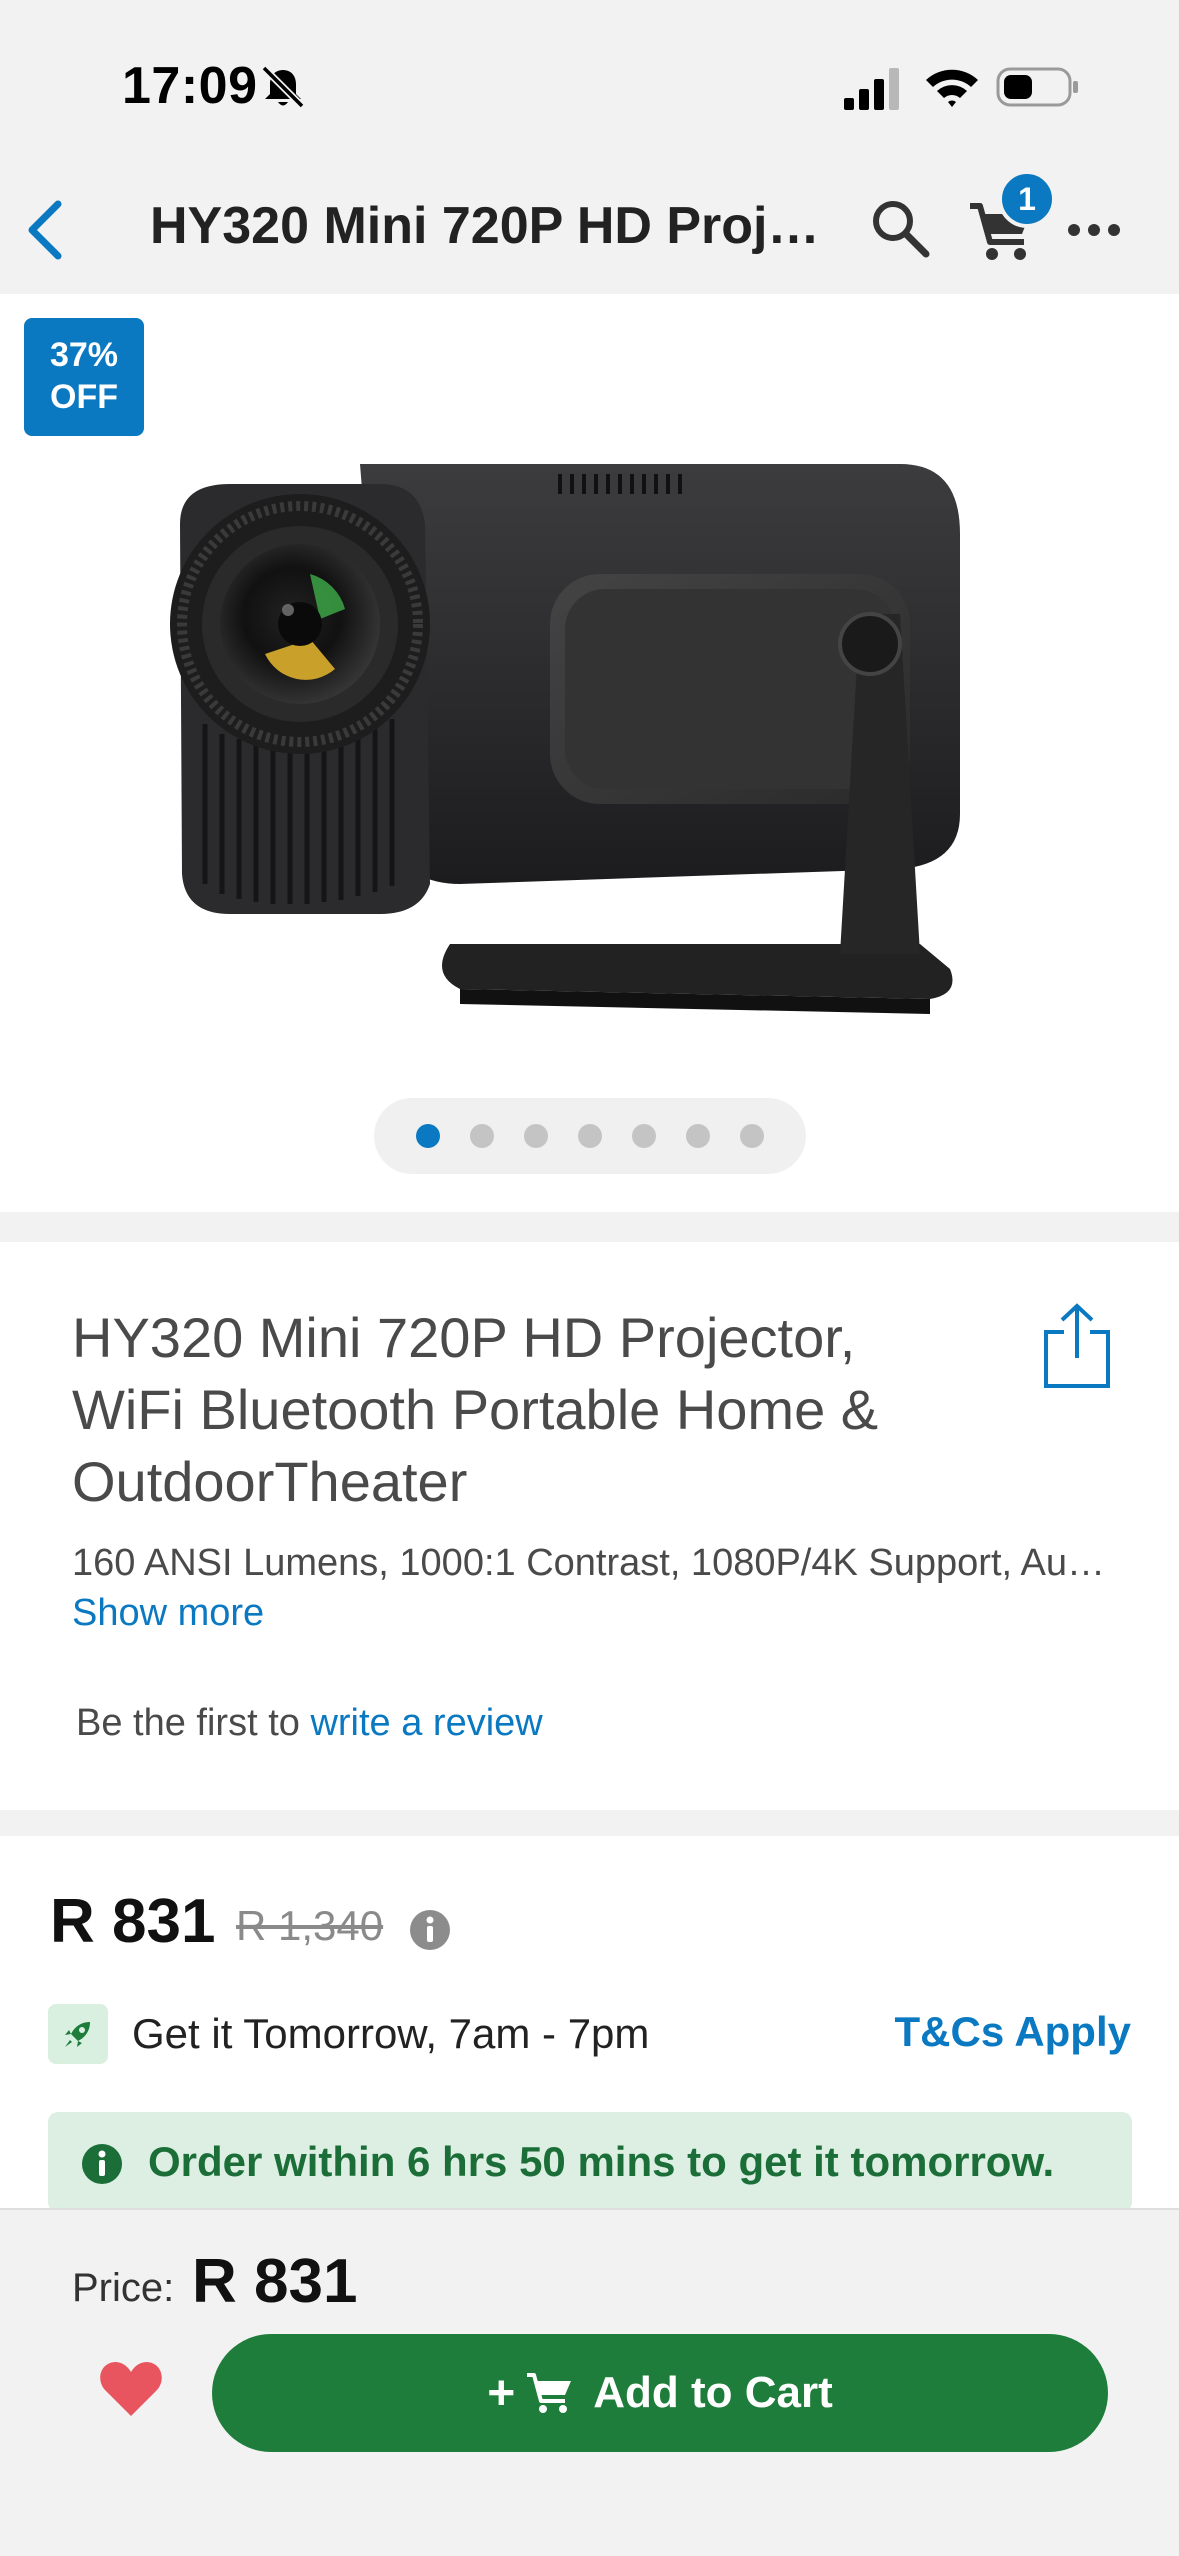 The height and width of the screenshot is (2556, 1179). What do you see at coordinates (1037, 87) in the screenshot?
I see `battery-icon` at bounding box center [1037, 87].